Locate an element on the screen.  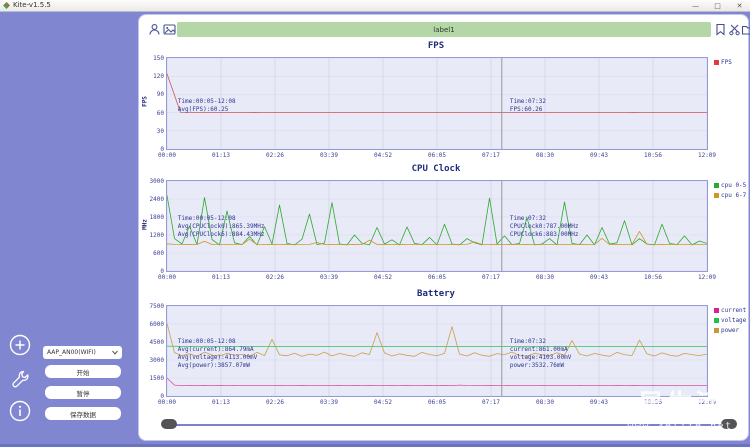
legend-item-power: power is located at coordinates (731, 330).